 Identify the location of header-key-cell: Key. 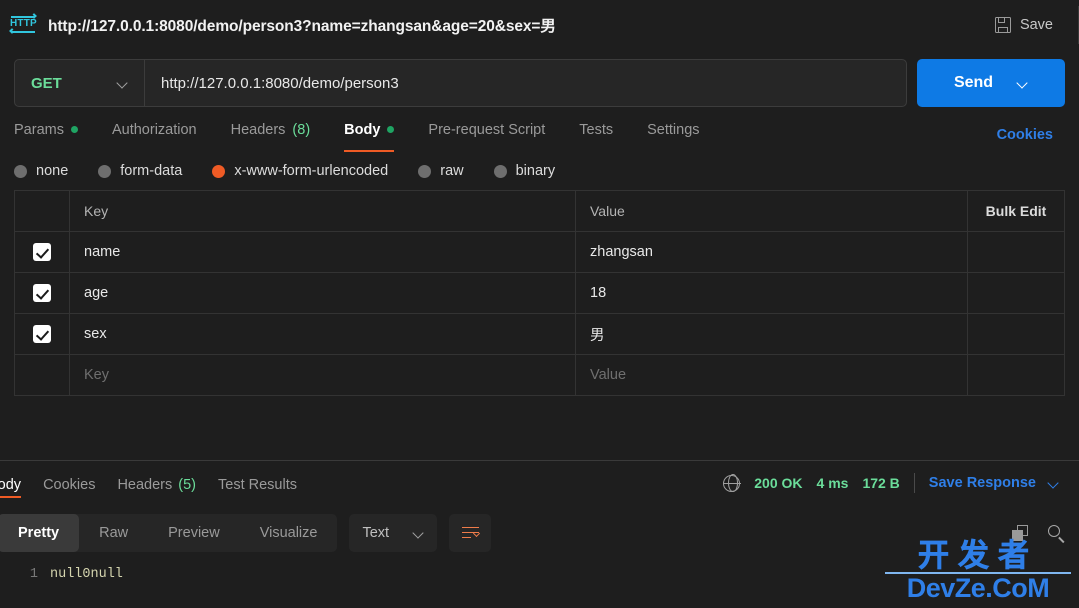
(323, 211).